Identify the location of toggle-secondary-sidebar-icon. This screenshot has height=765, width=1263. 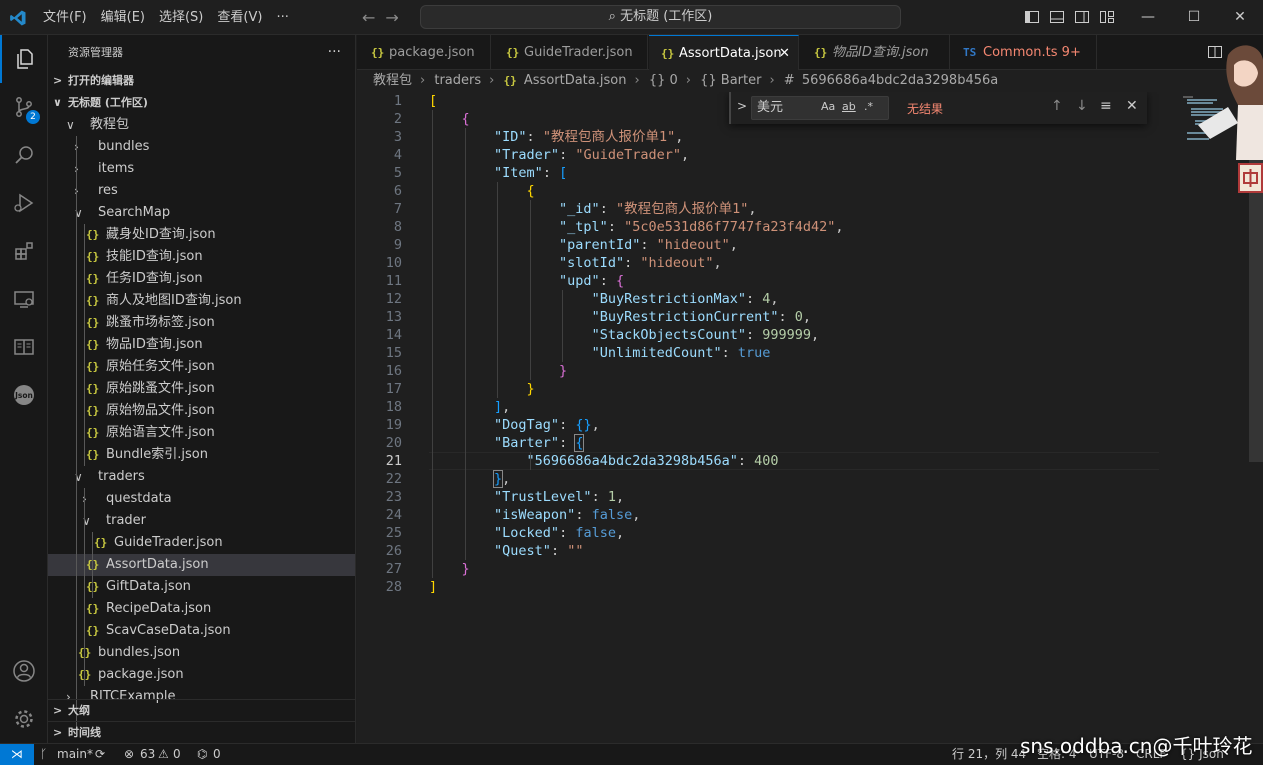
(1082, 17).